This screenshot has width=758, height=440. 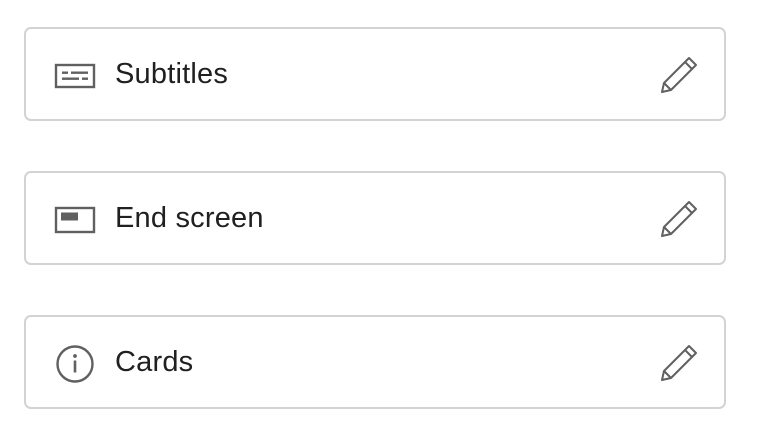 I want to click on edit-subtitles-button, so click(x=680, y=75).